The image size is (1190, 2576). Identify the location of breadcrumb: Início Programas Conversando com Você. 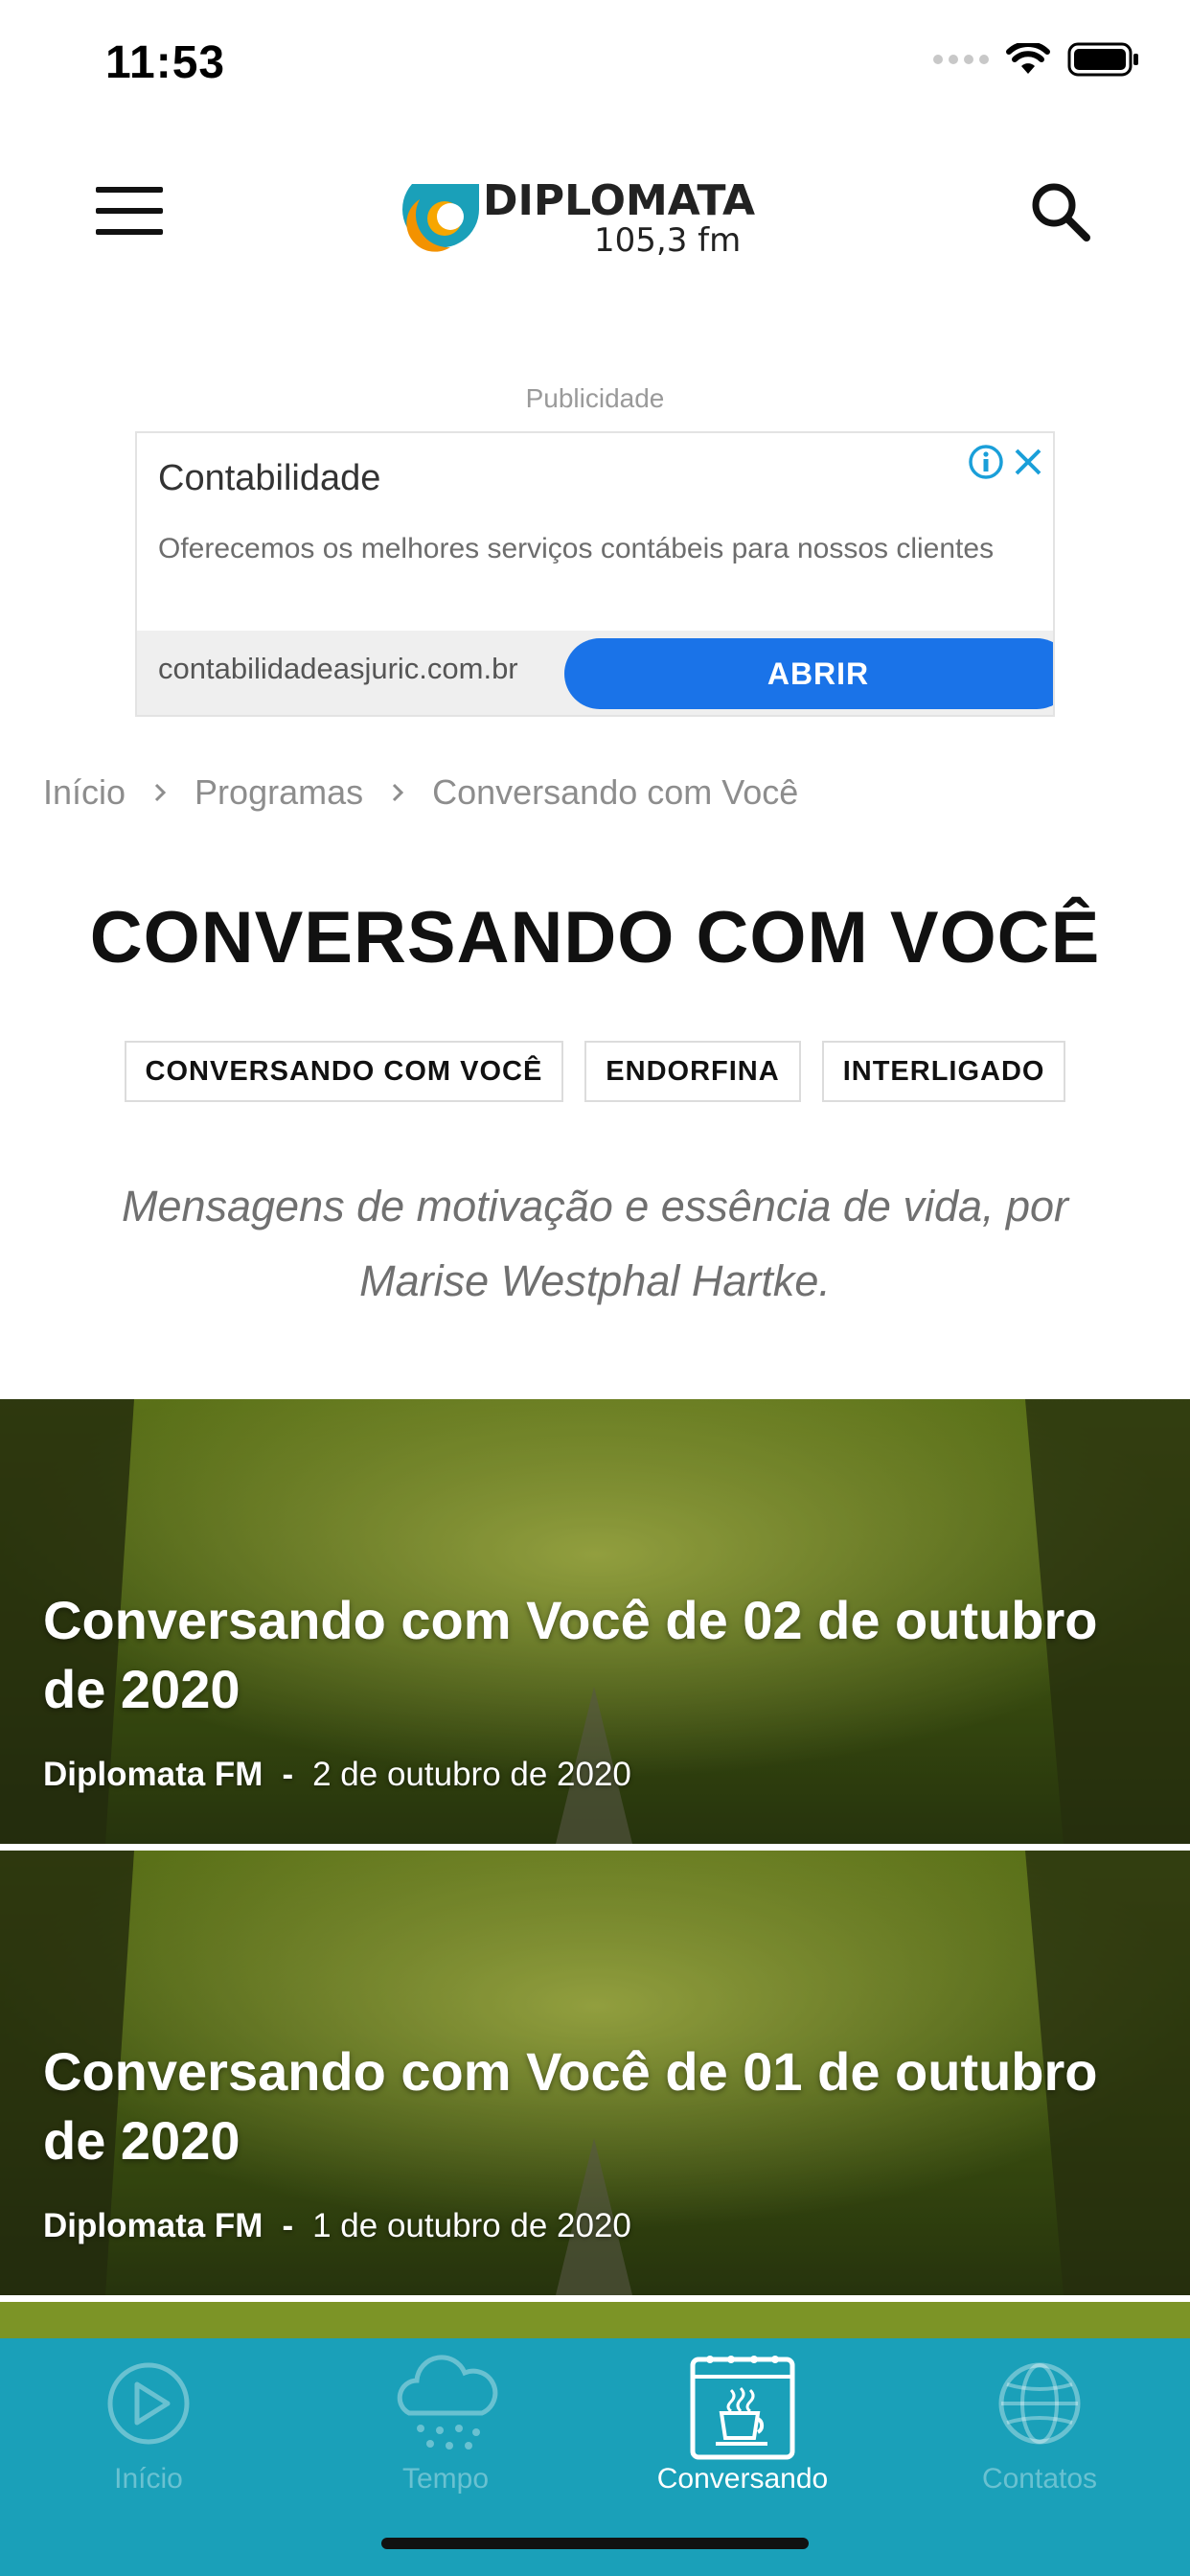
(421, 792).